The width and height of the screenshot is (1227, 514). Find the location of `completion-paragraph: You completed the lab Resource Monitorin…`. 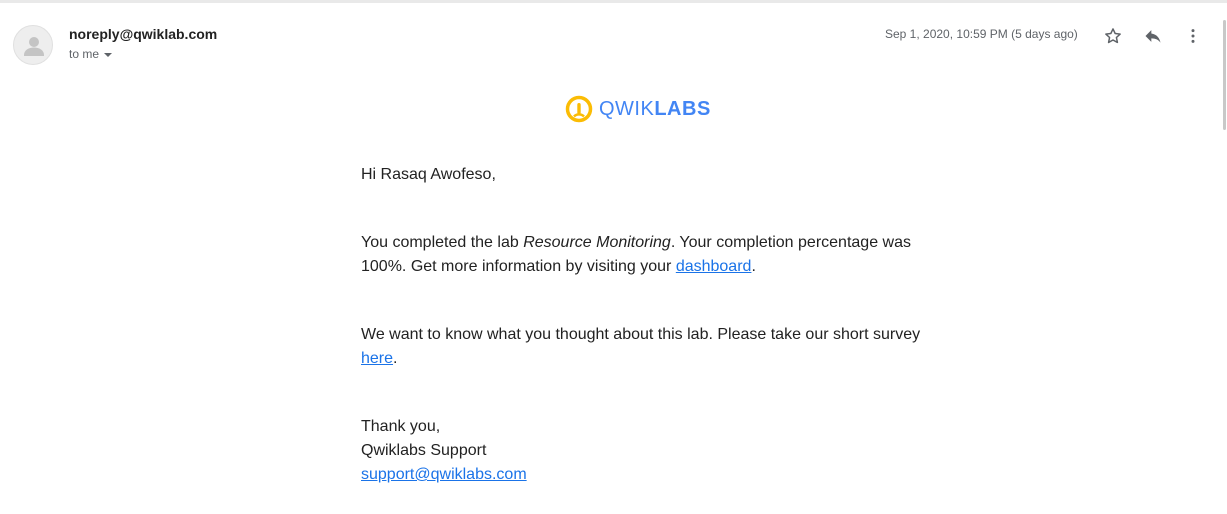

completion-paragraph: You completed the lab Resource Monitorin… is located at coordinates (641, 255).